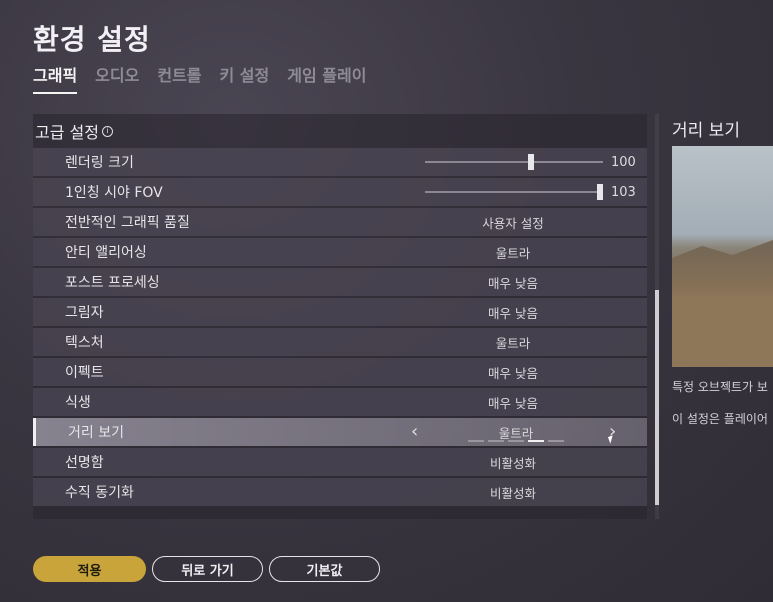 Image resolution: width=773 pixels, height=602 pixels. I want to click on default-button: 기본값, so click(324, 569).